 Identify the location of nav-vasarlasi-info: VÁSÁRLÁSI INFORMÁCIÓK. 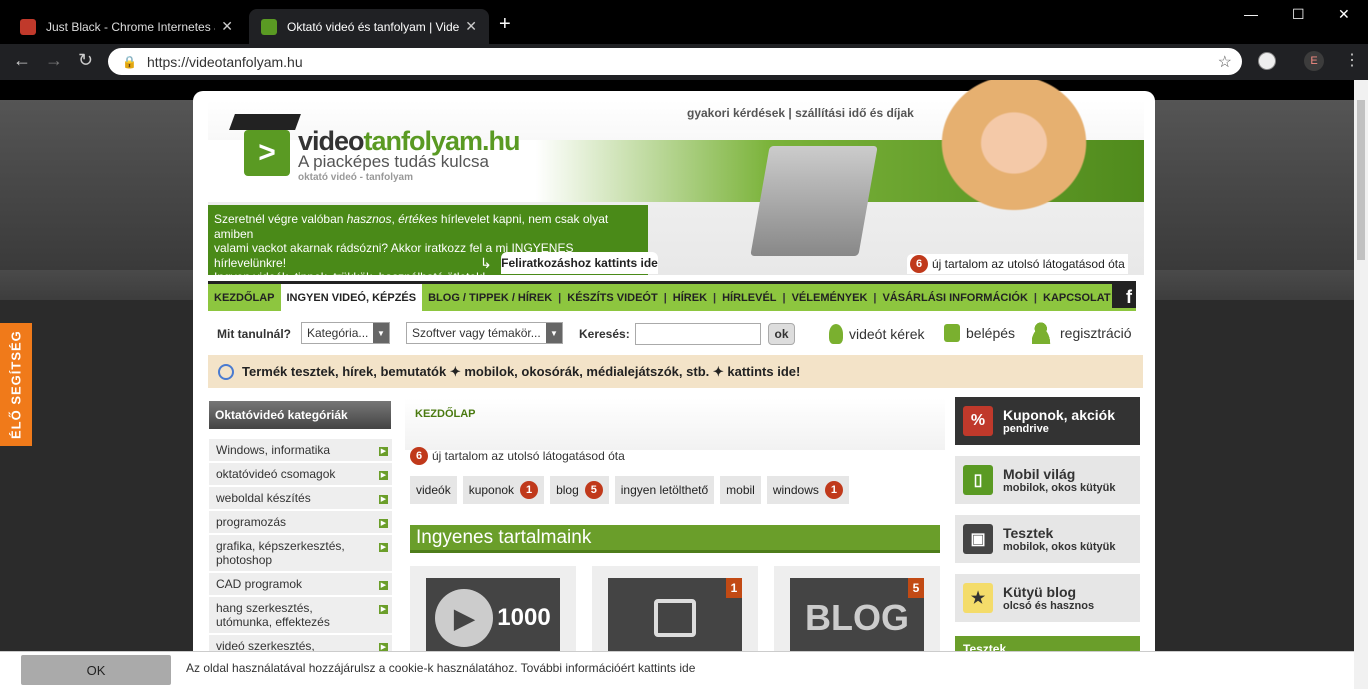
(954, 298).